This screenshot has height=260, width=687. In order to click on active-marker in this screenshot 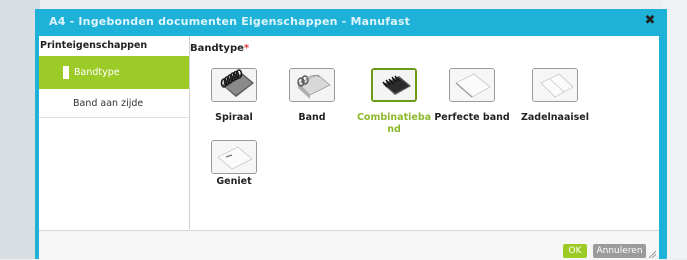, I will do `click(66, 72)`.